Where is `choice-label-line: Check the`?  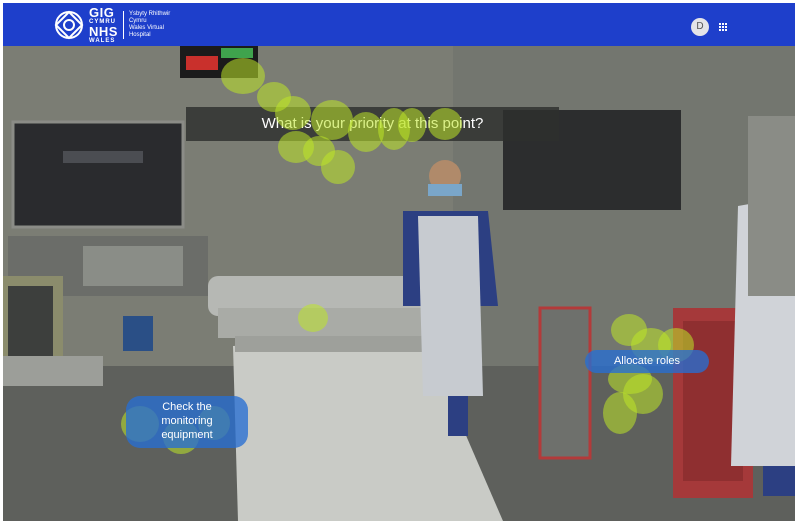
choice-label-line: Check the is located at coordinates (187, 407).